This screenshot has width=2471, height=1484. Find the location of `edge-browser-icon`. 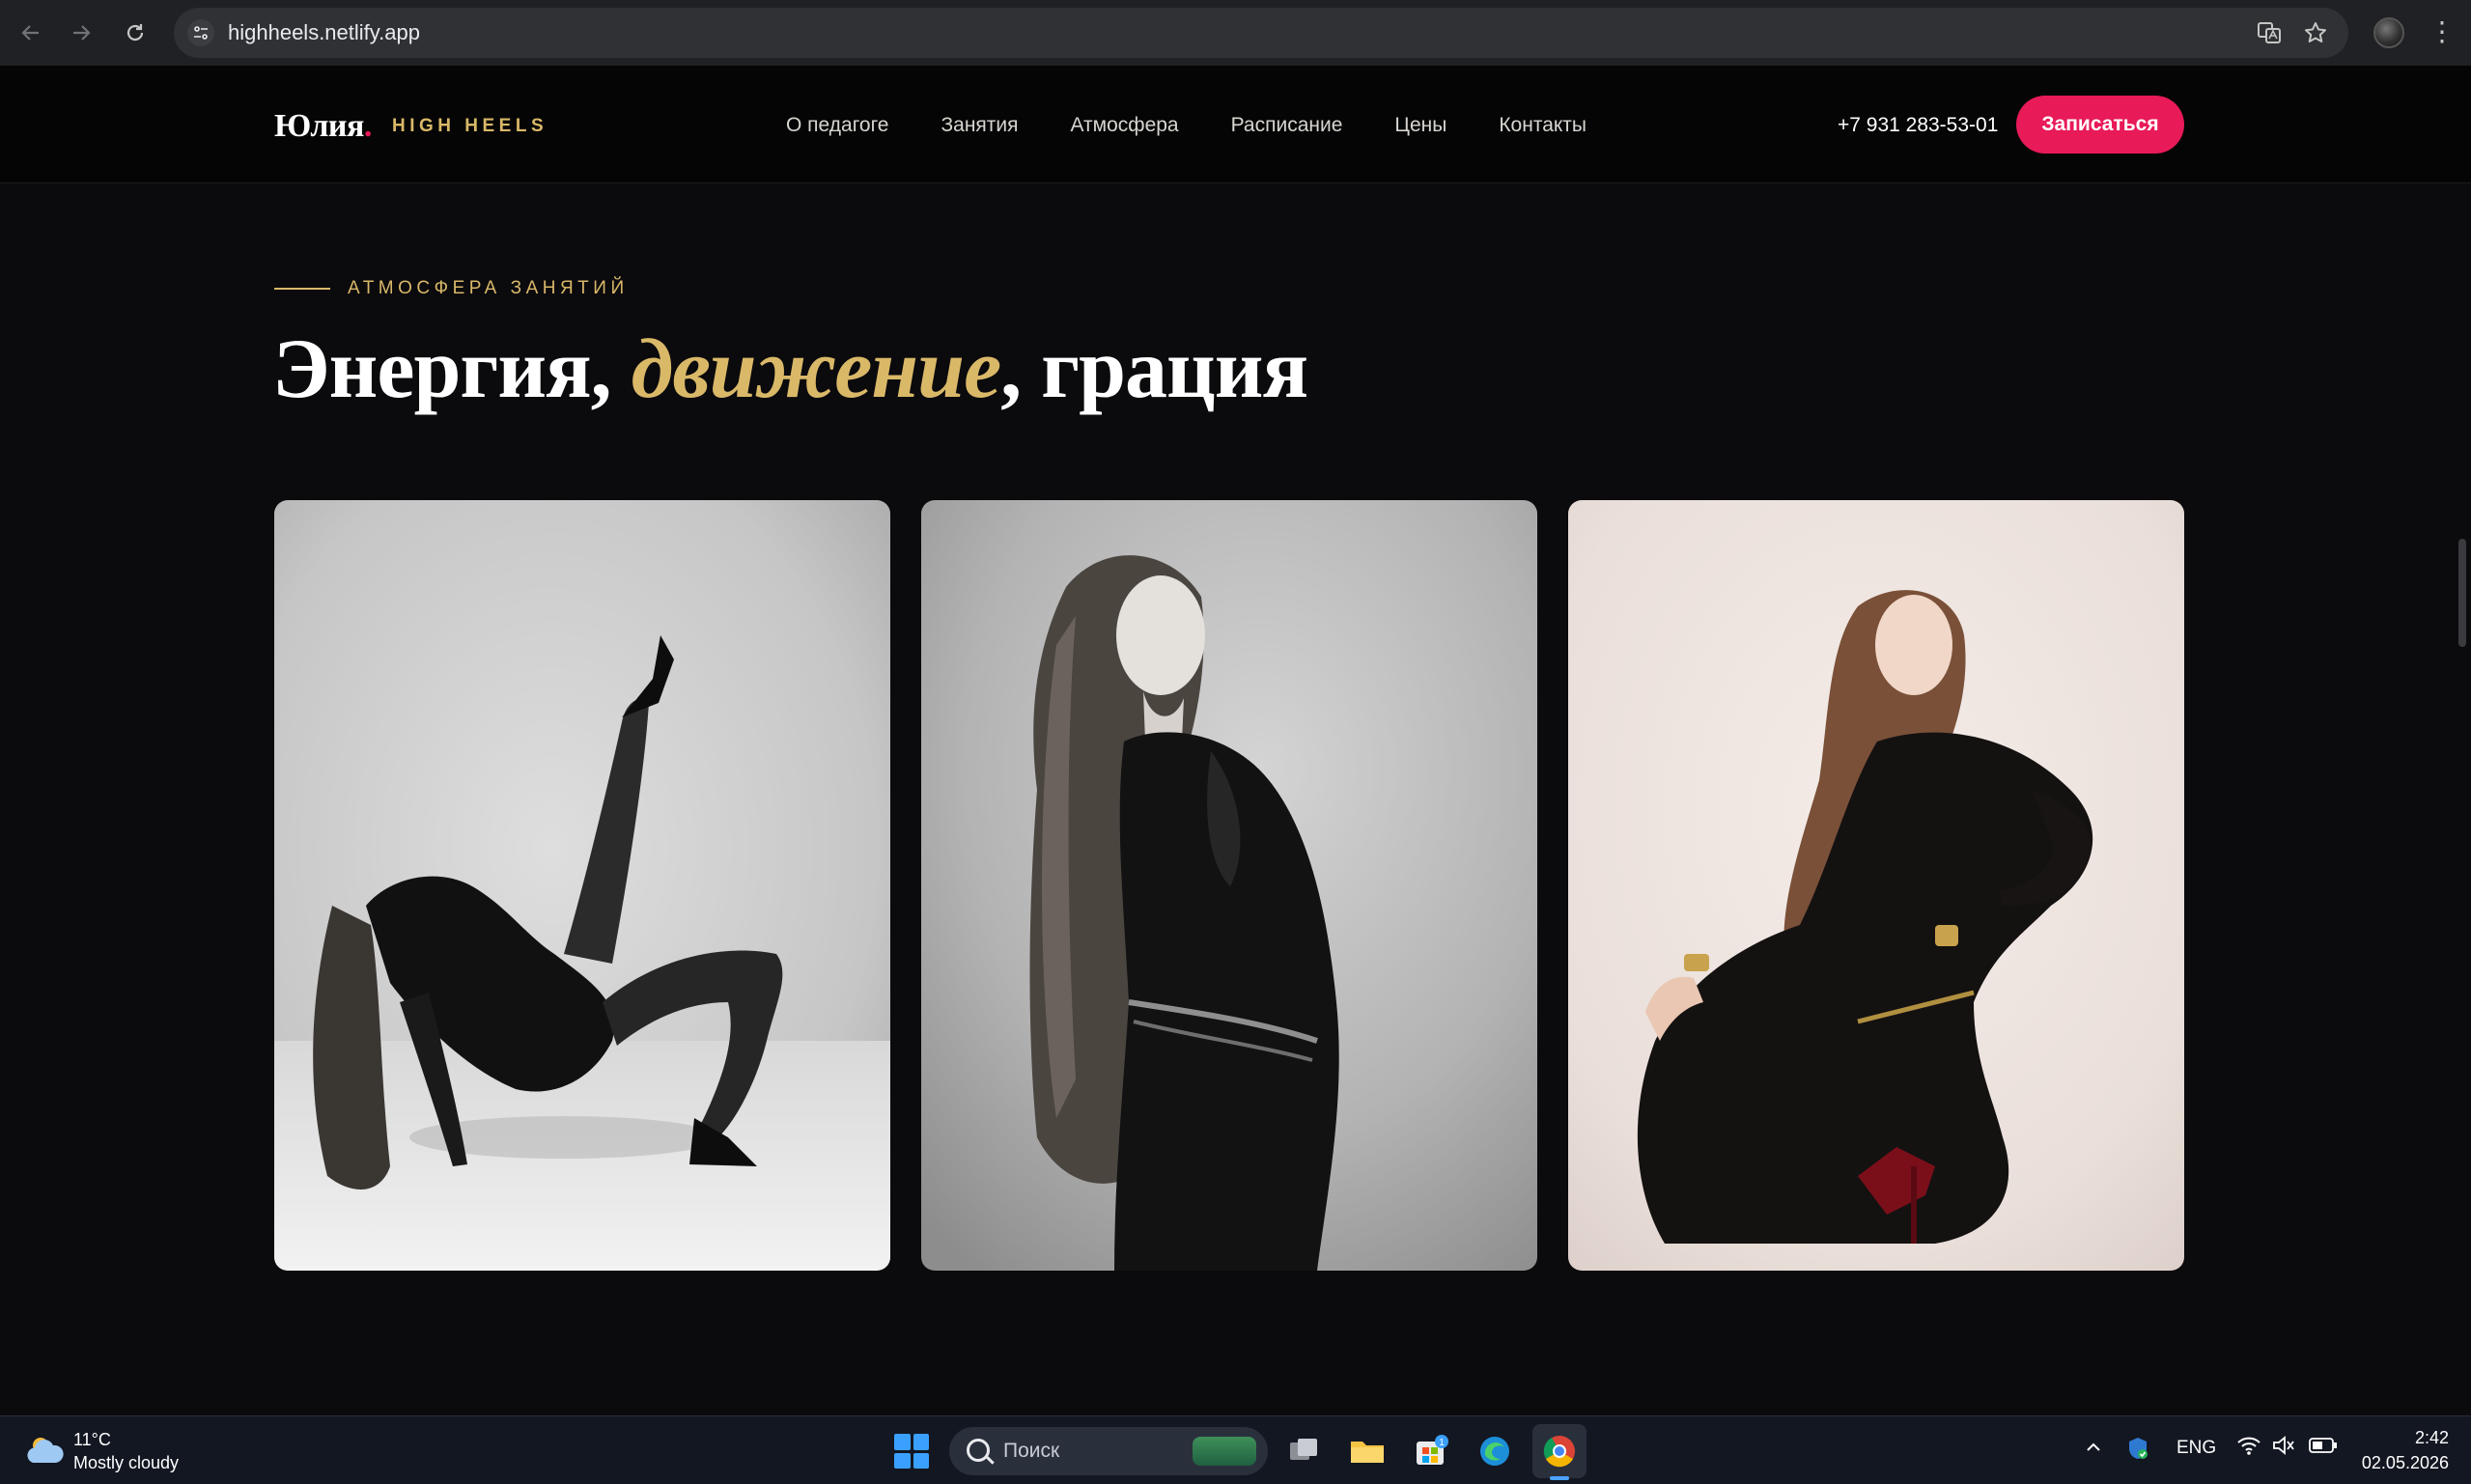

edge-browser-icon is located at coordinates (1495, 1451).